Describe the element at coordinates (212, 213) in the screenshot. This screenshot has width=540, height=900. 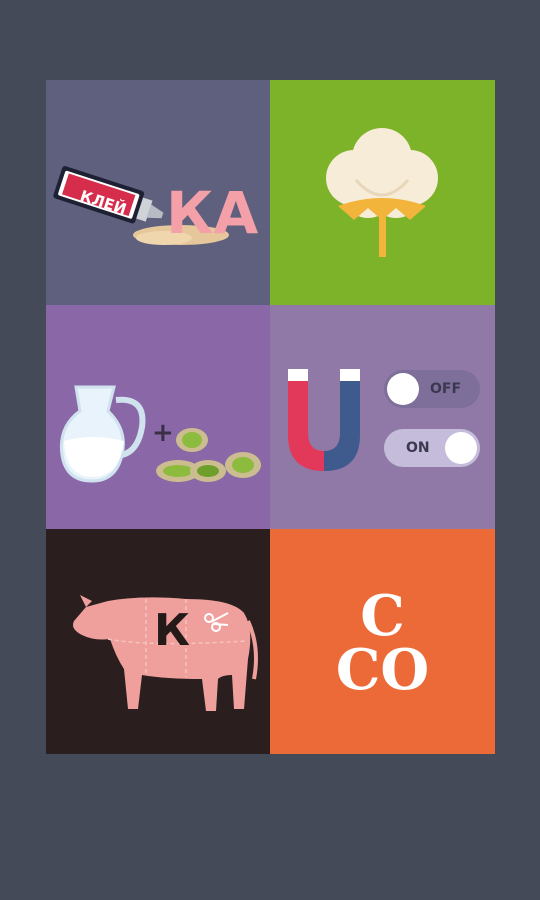
I see `glue-letters: КА` at that location.